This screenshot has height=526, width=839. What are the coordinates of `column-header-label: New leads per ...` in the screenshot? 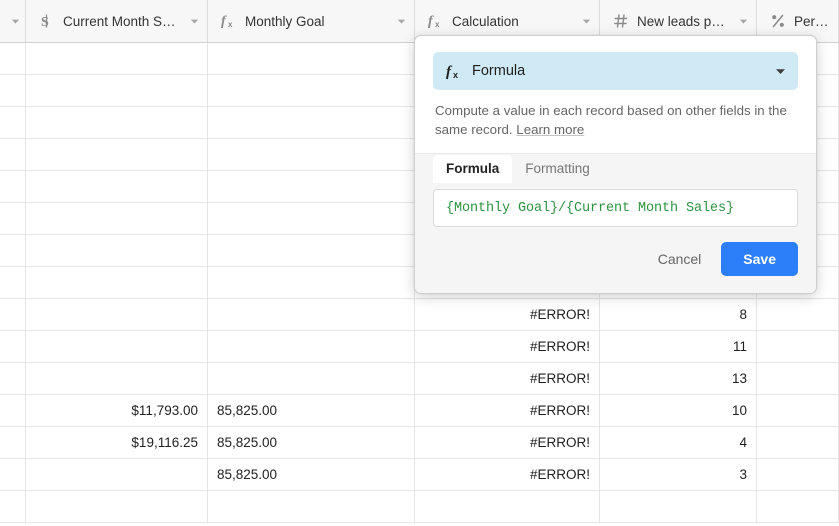 It's located at (684, 21).